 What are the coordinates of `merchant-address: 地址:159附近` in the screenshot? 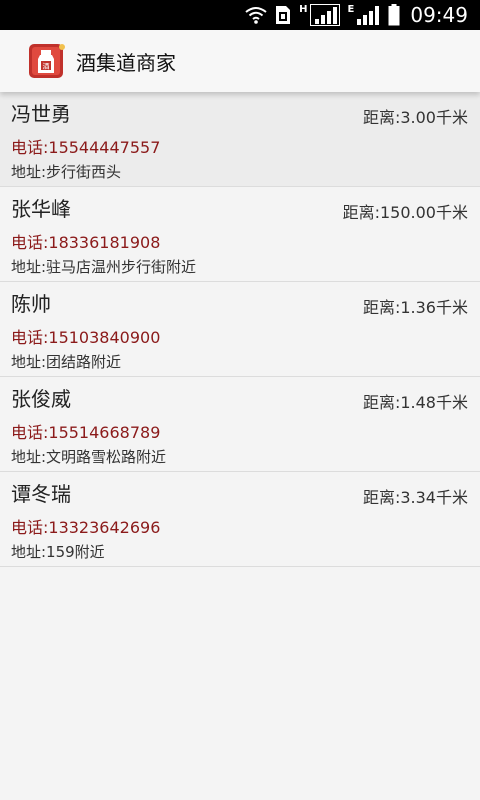 It's located at (58, 552).